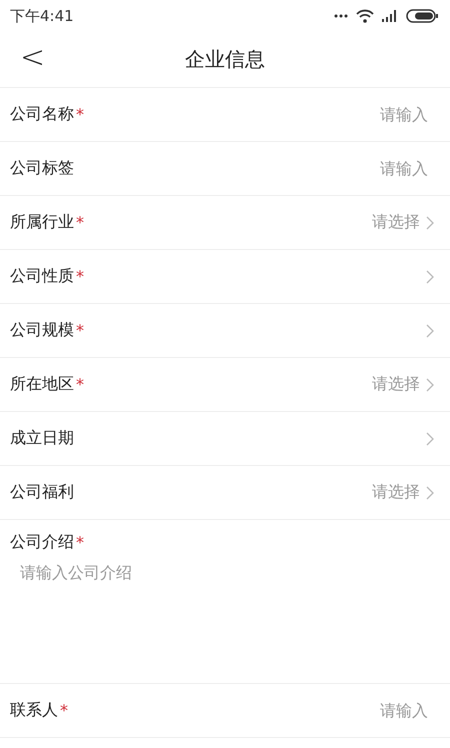  I want to click on field-label: 公司标签, so click(42, 168).